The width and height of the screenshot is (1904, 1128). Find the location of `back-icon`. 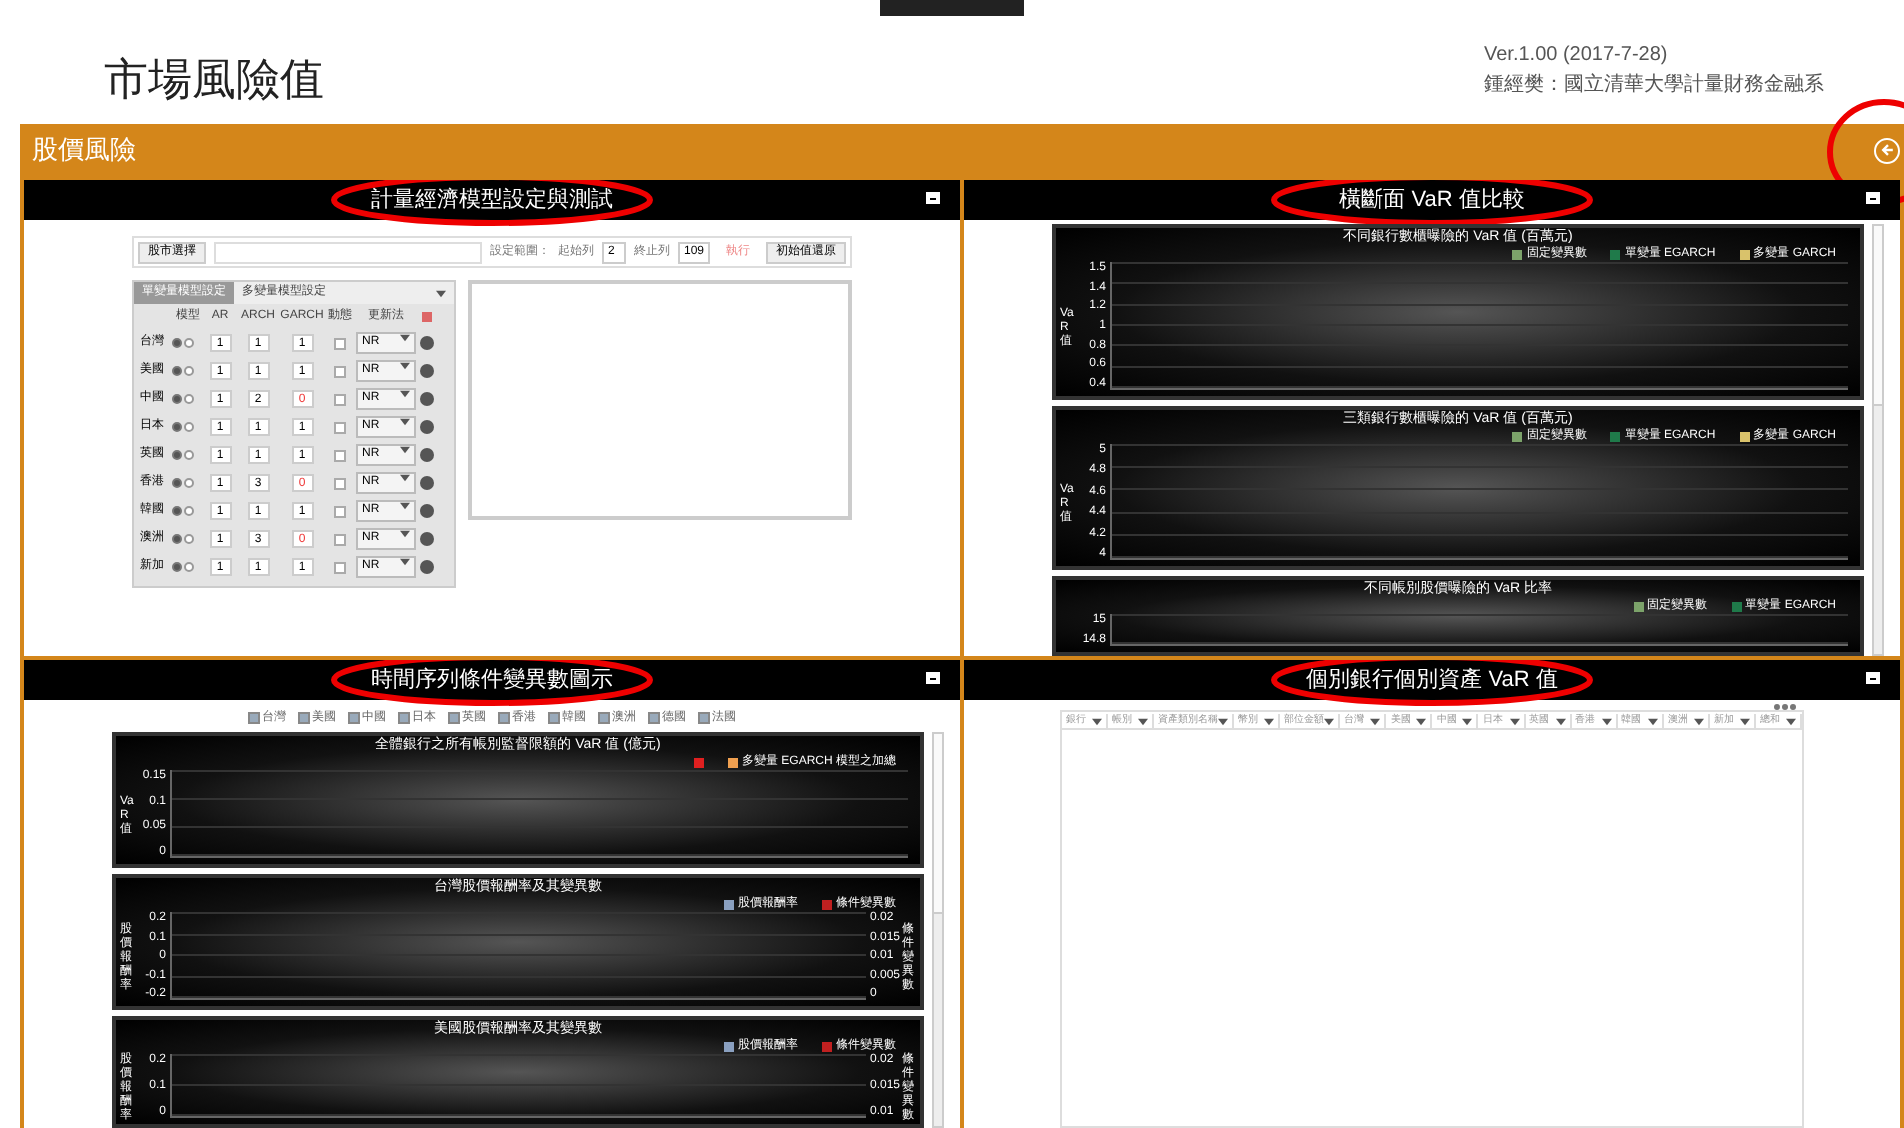

back-icon is located at coordinates (1887, 150).